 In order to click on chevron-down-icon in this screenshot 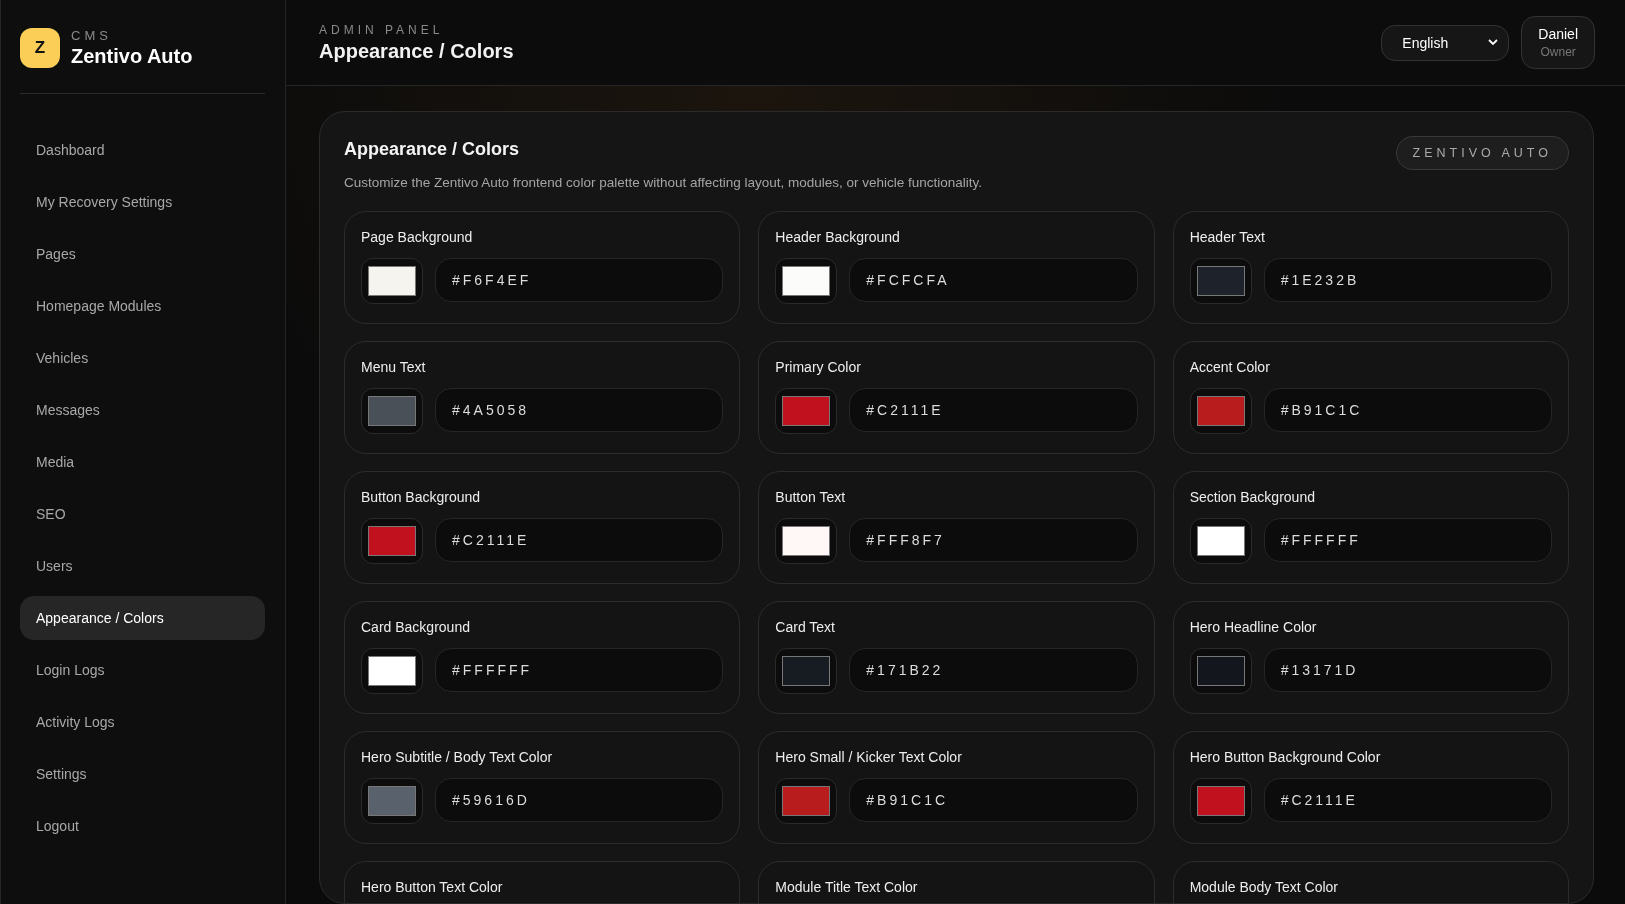, I will do `click(1493, 42)`.